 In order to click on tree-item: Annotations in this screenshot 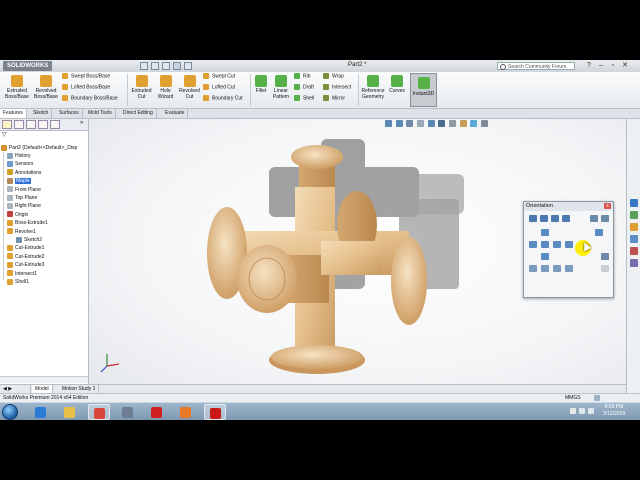, I will do `click(24, 173)`.